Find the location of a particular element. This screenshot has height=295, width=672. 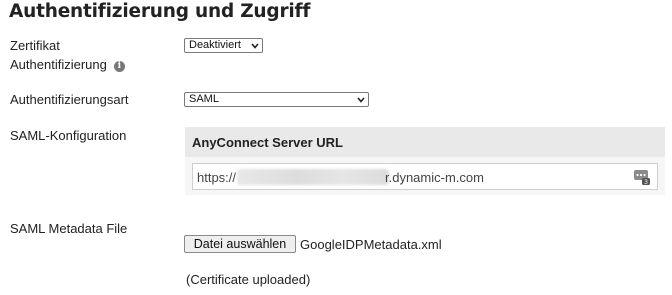

saml-config-label: SAML-Konfiguration is located at coordinates (68, 135).